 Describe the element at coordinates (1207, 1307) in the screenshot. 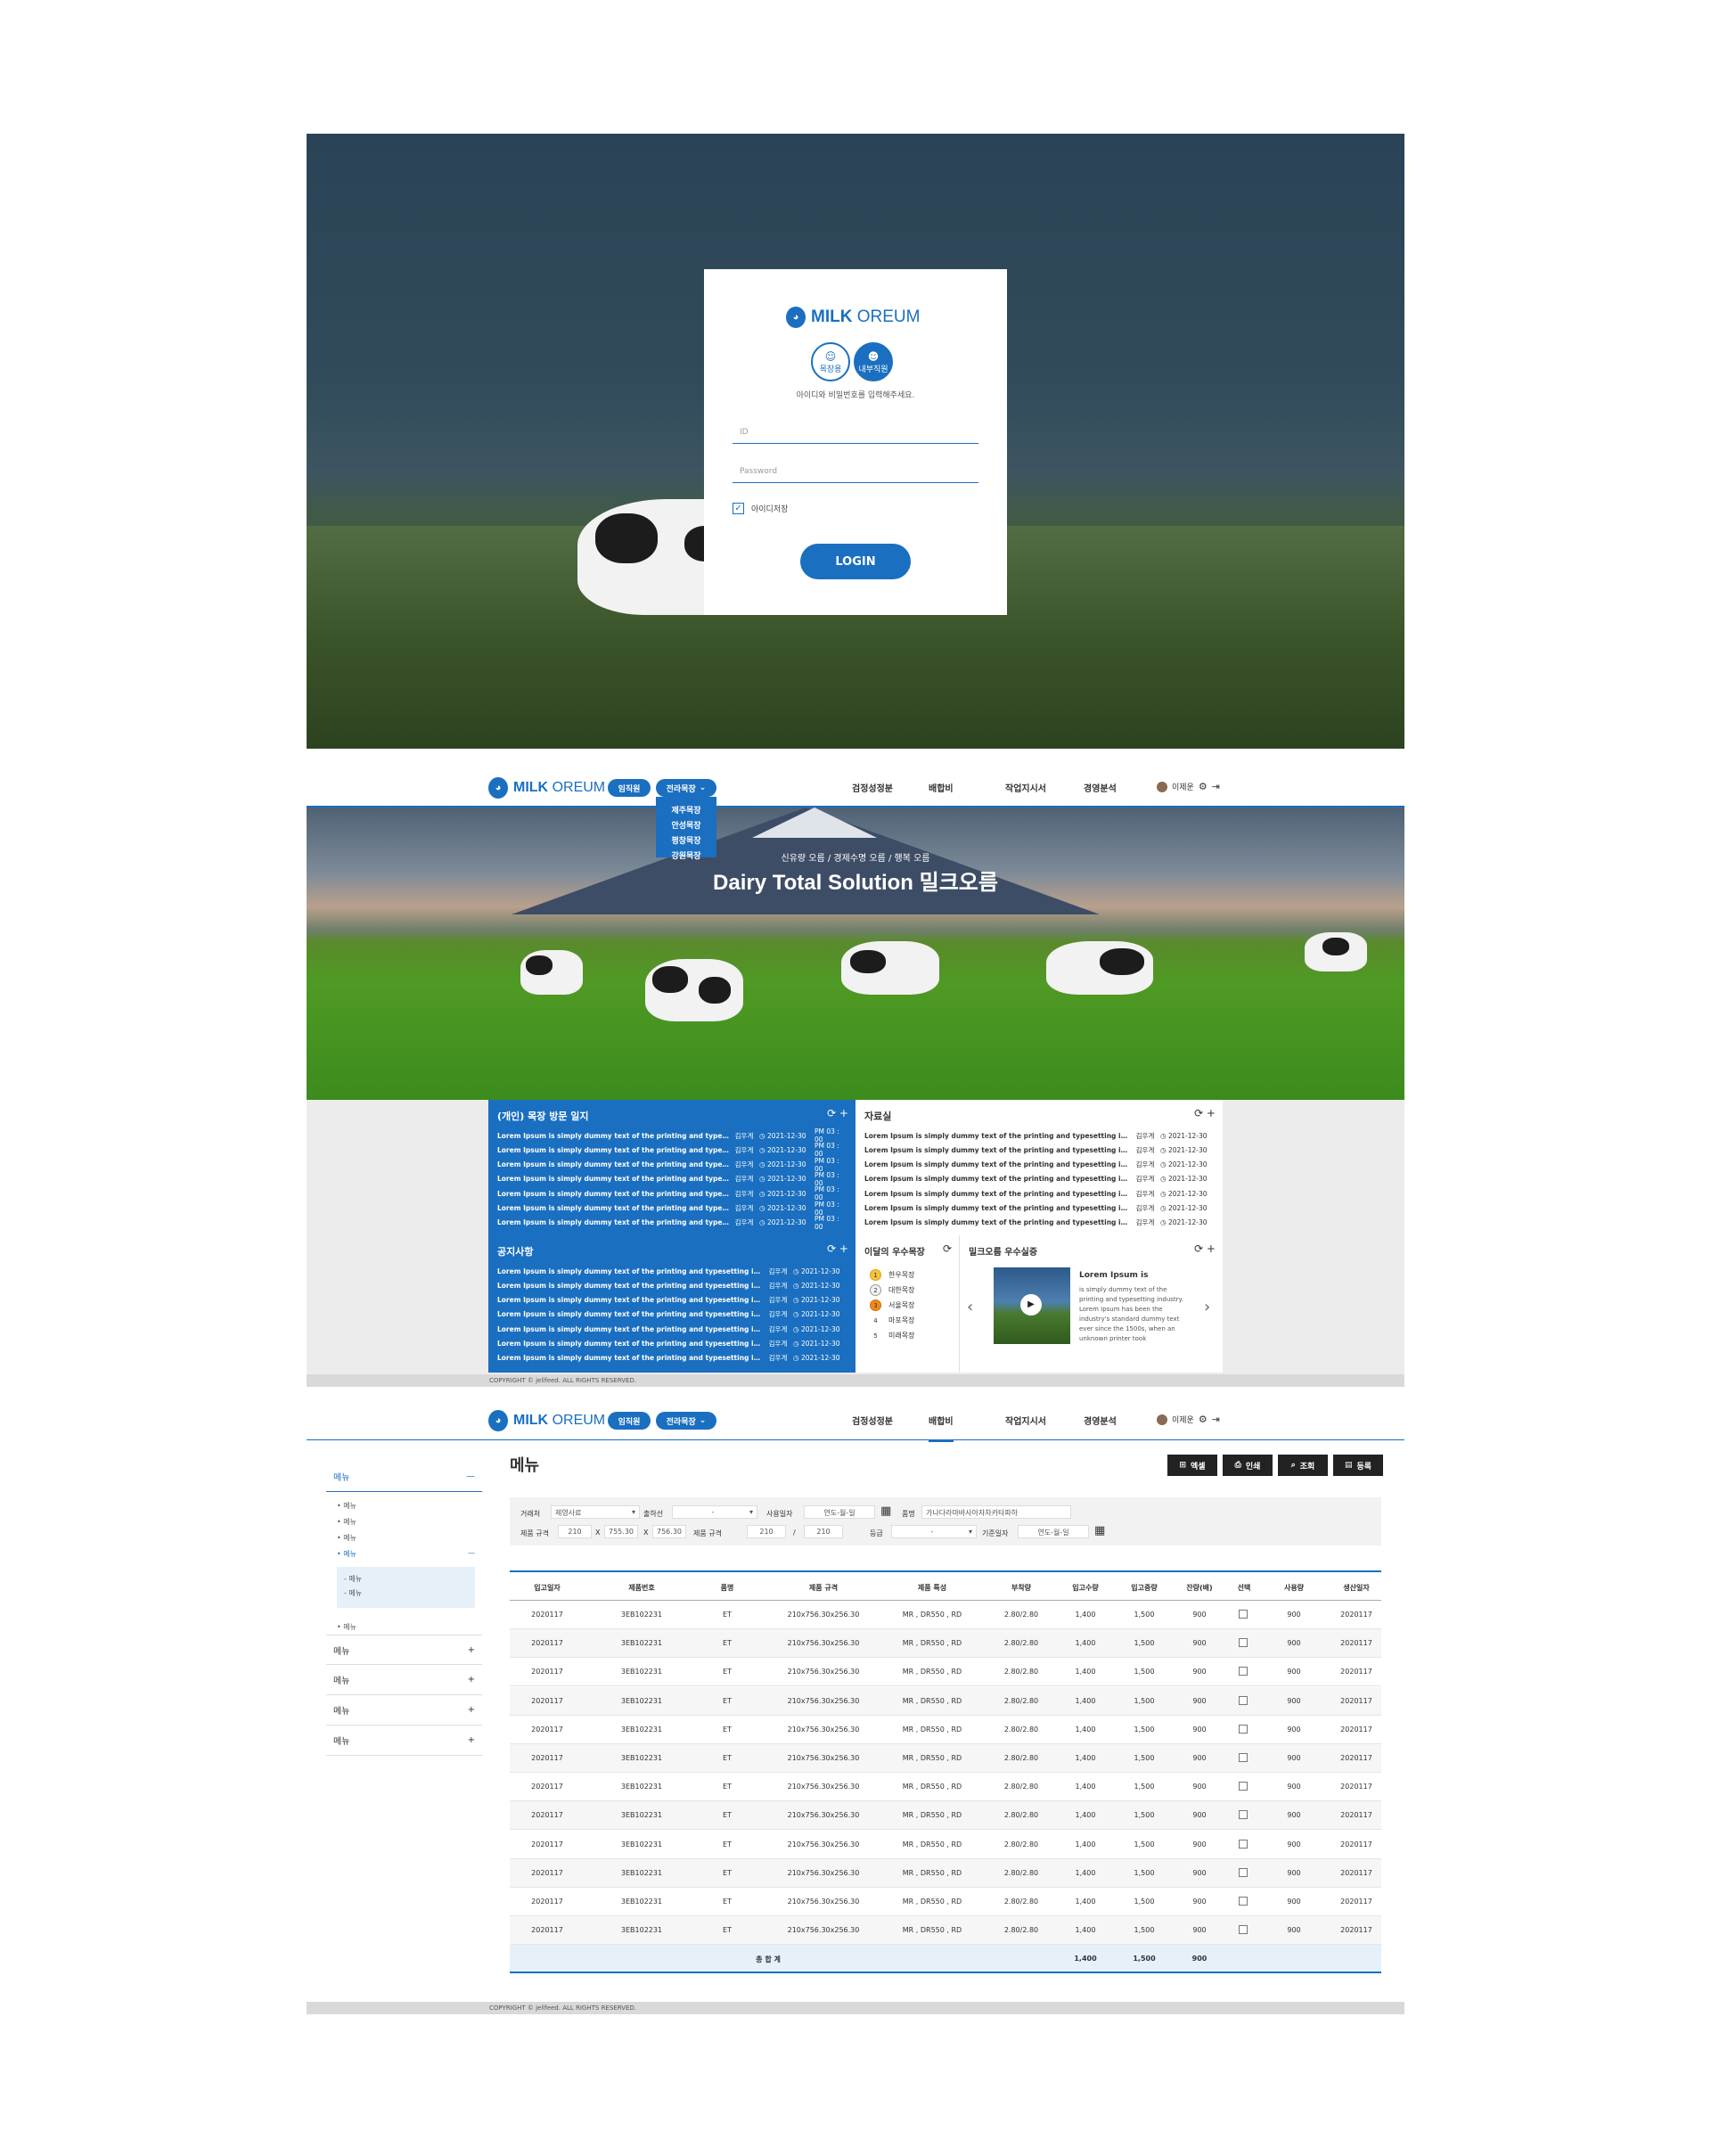

I see `next-arrow-icon: ›` at that location.